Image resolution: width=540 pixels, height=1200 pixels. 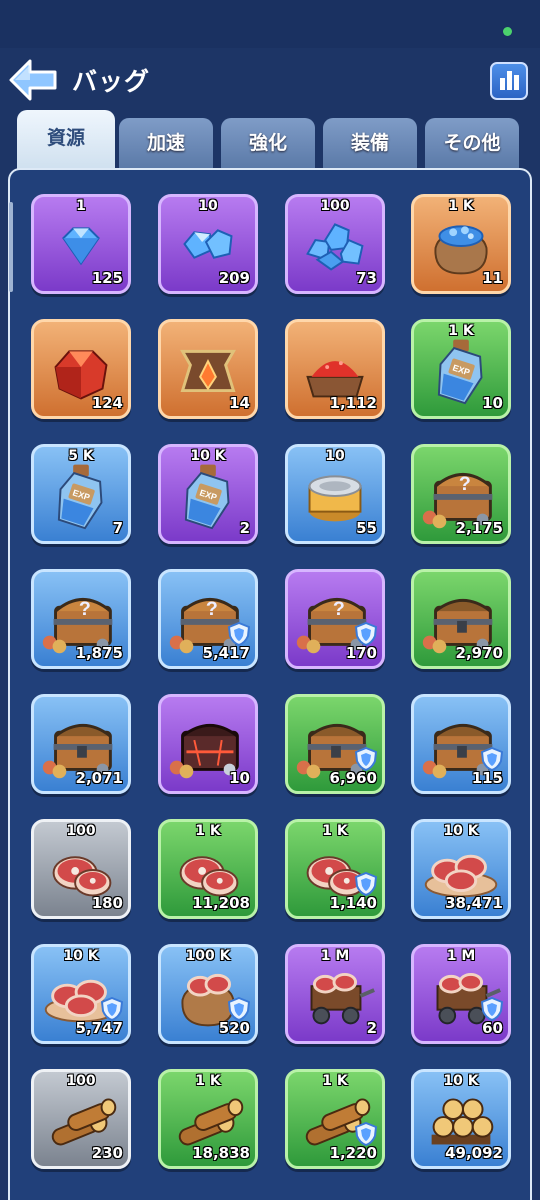 I want to click on item-amount-label: 100 K, so click(x=208, y=956).